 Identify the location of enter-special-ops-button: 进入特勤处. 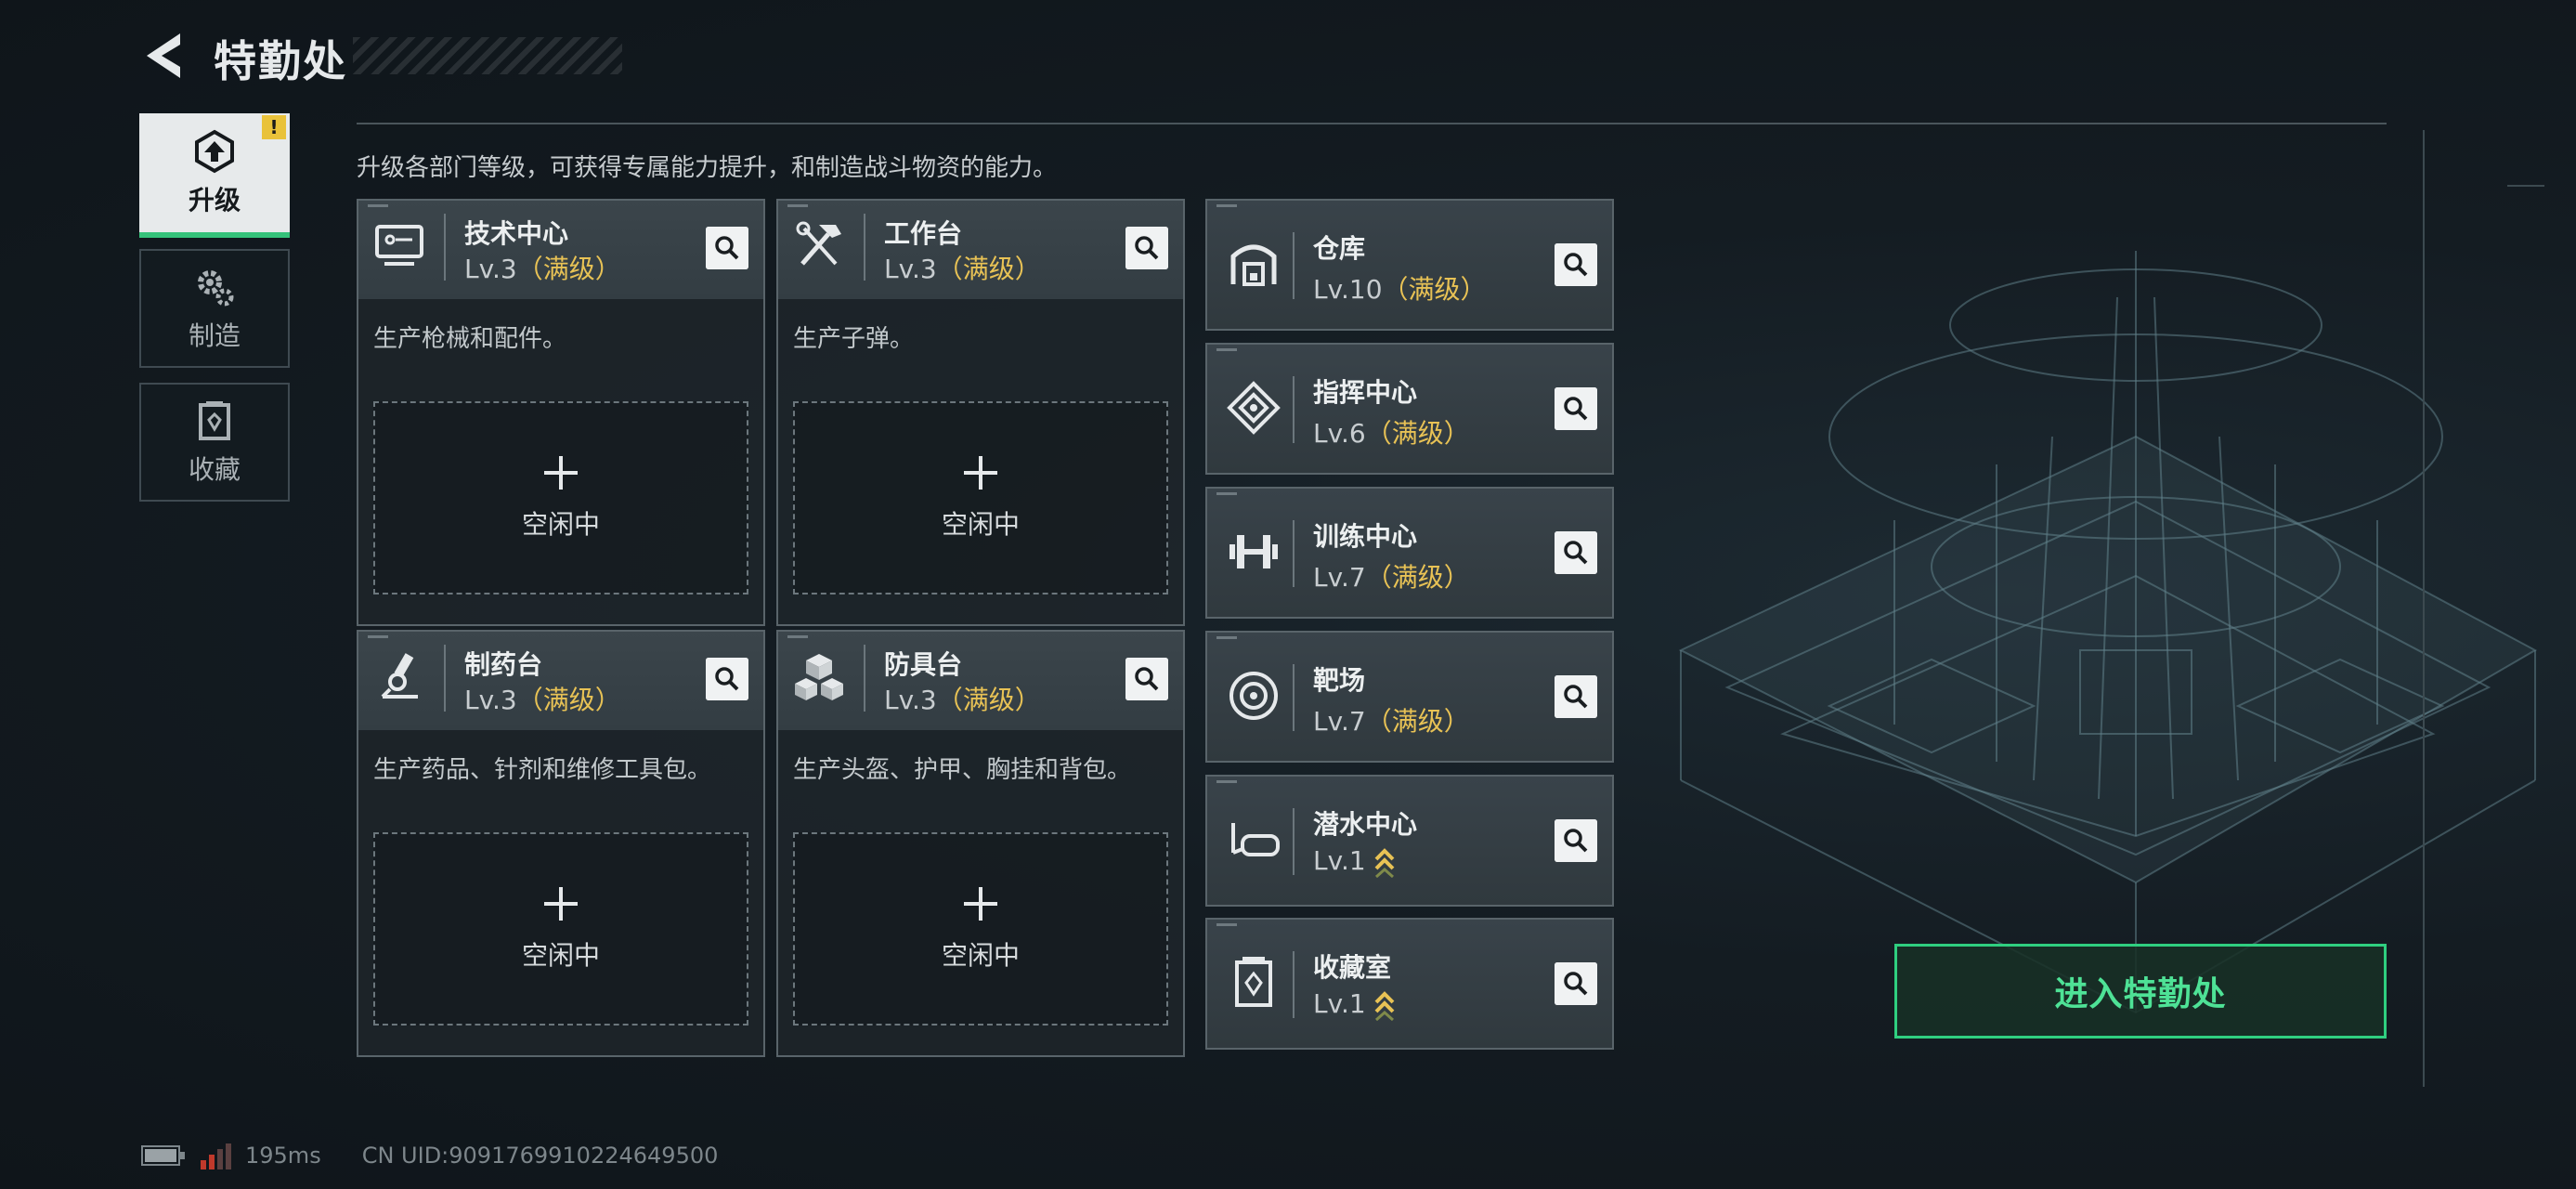
(2140, 991).